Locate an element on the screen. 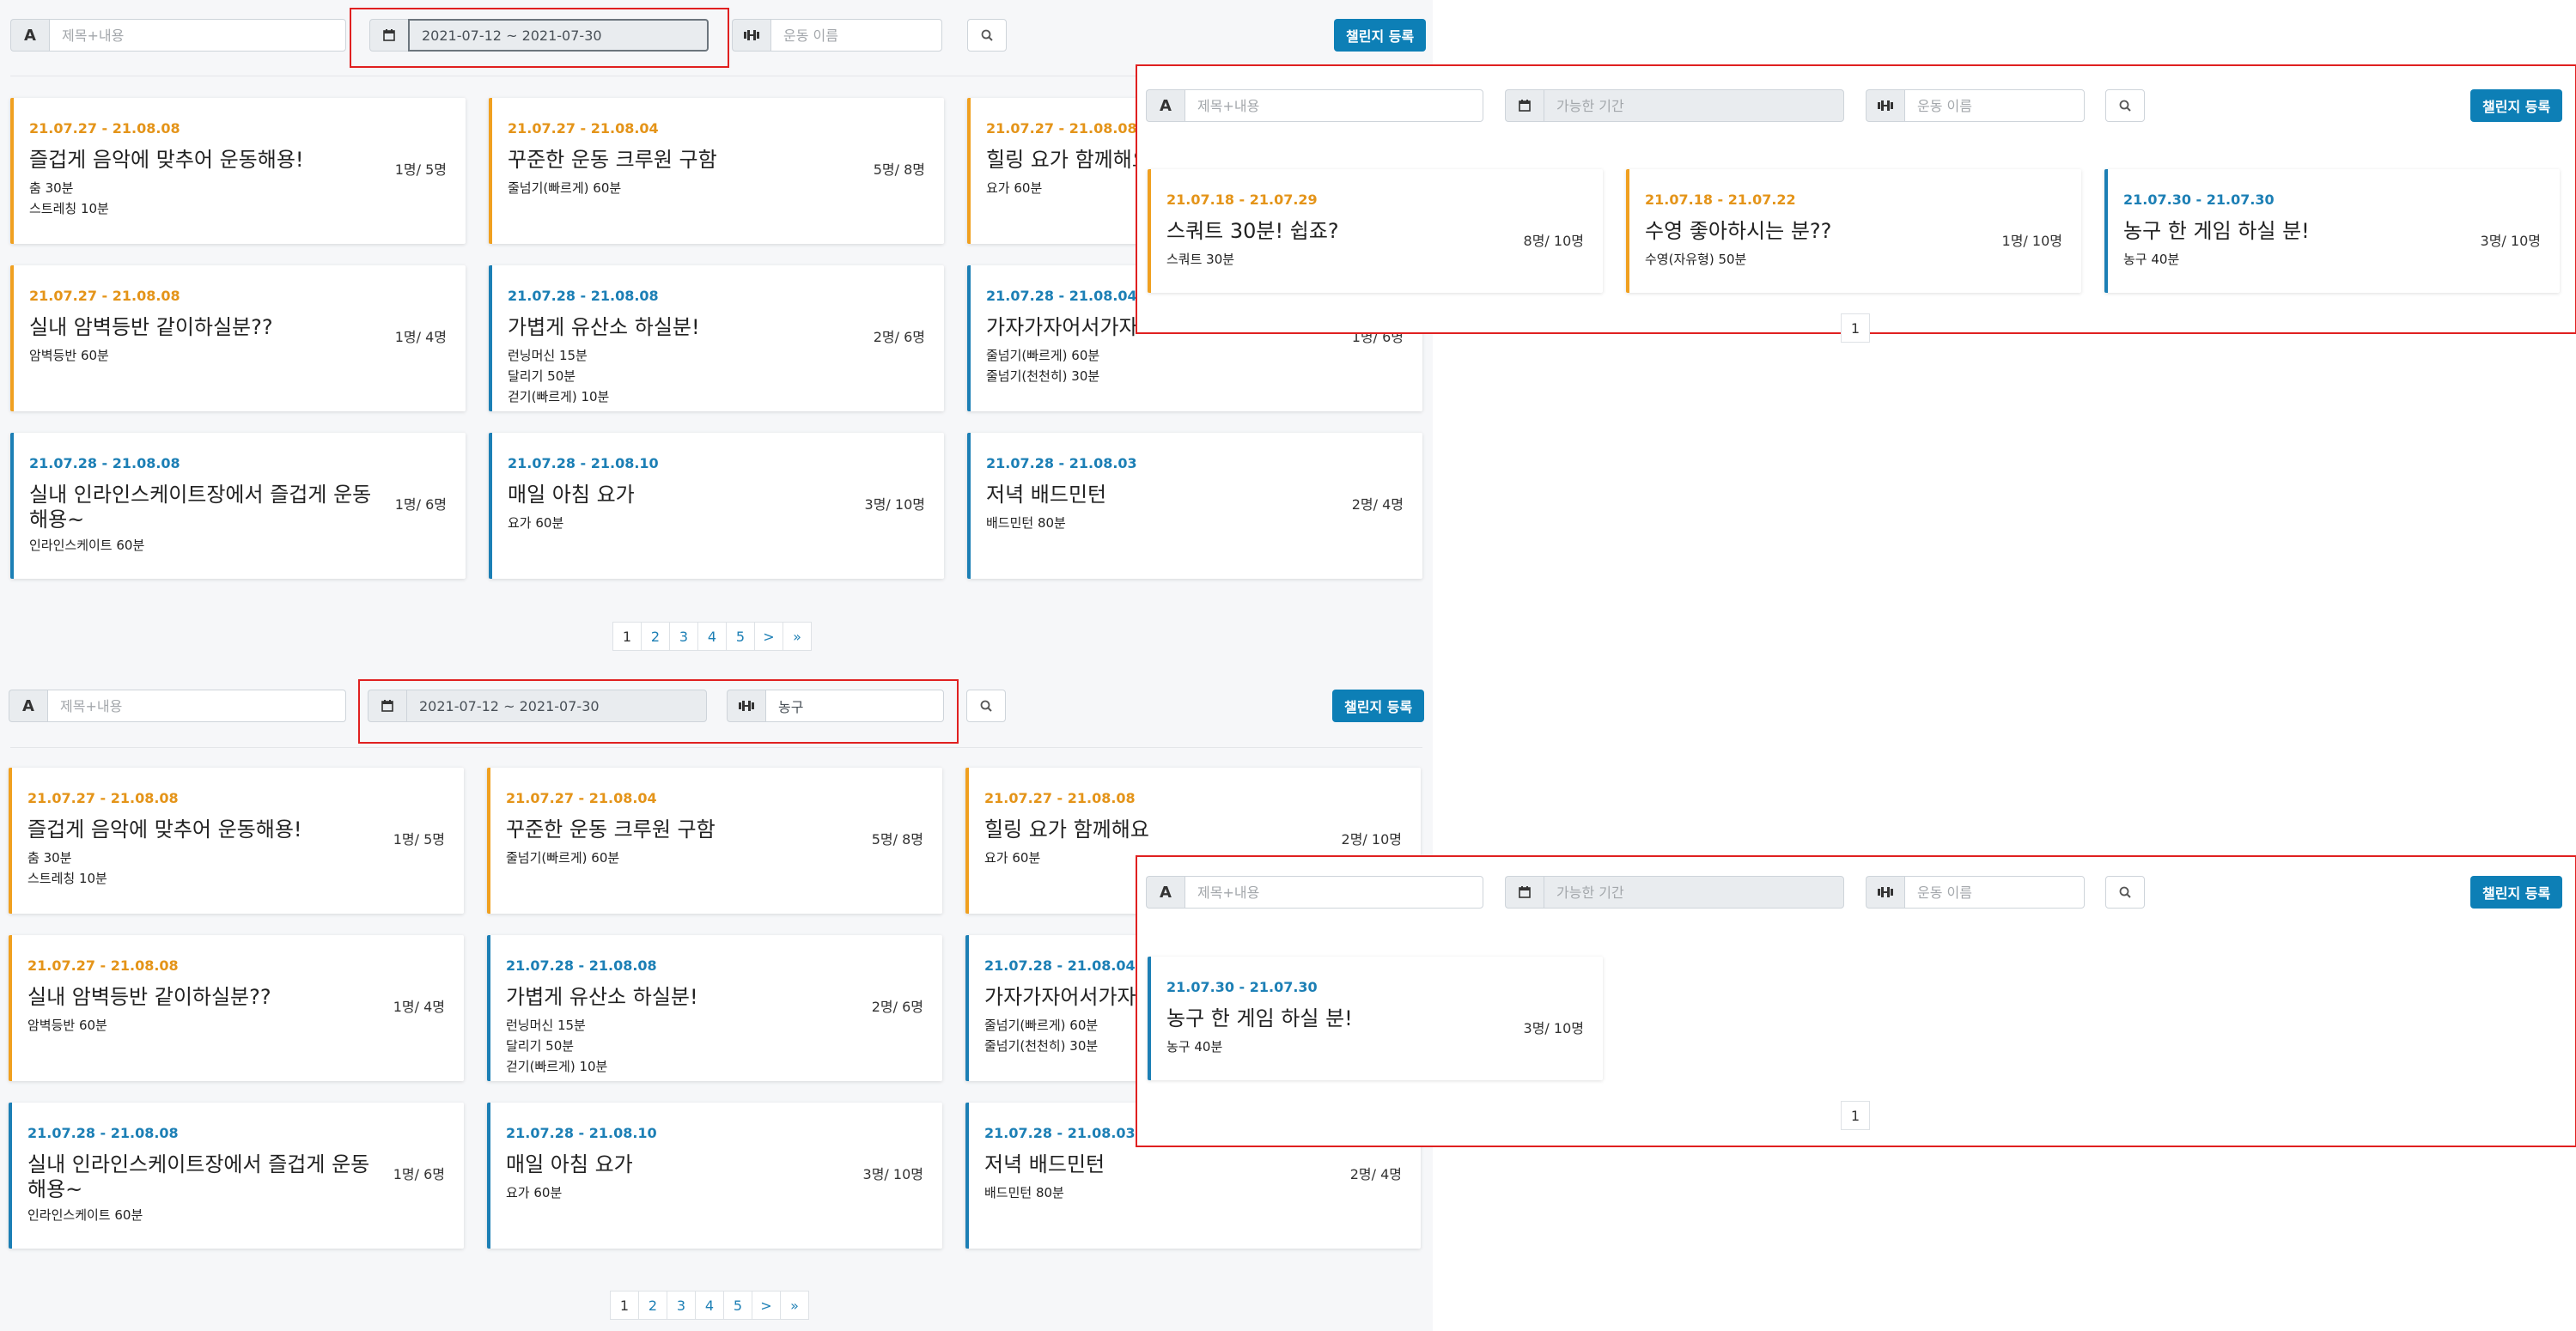 The width and height of the screenshot is (2576, 1331). exercise-item: 달리기 50분 is located at coordinates (542, 376).